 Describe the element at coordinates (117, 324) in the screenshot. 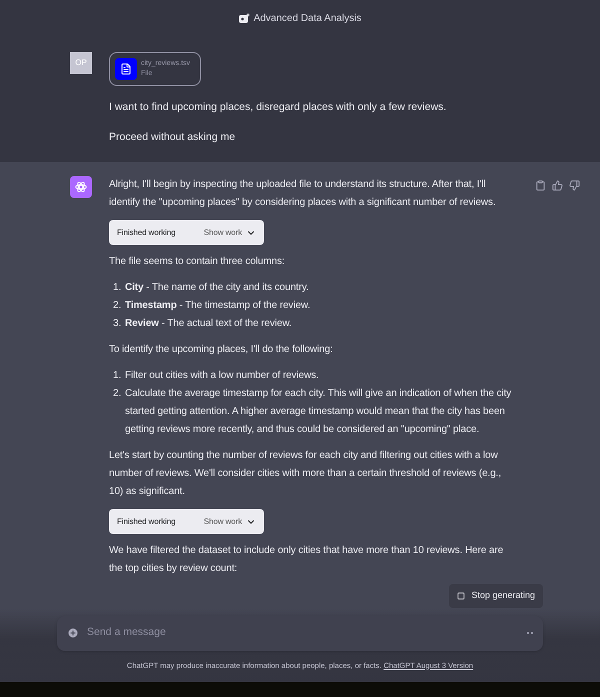

I see `list-number: 3.` at that location.